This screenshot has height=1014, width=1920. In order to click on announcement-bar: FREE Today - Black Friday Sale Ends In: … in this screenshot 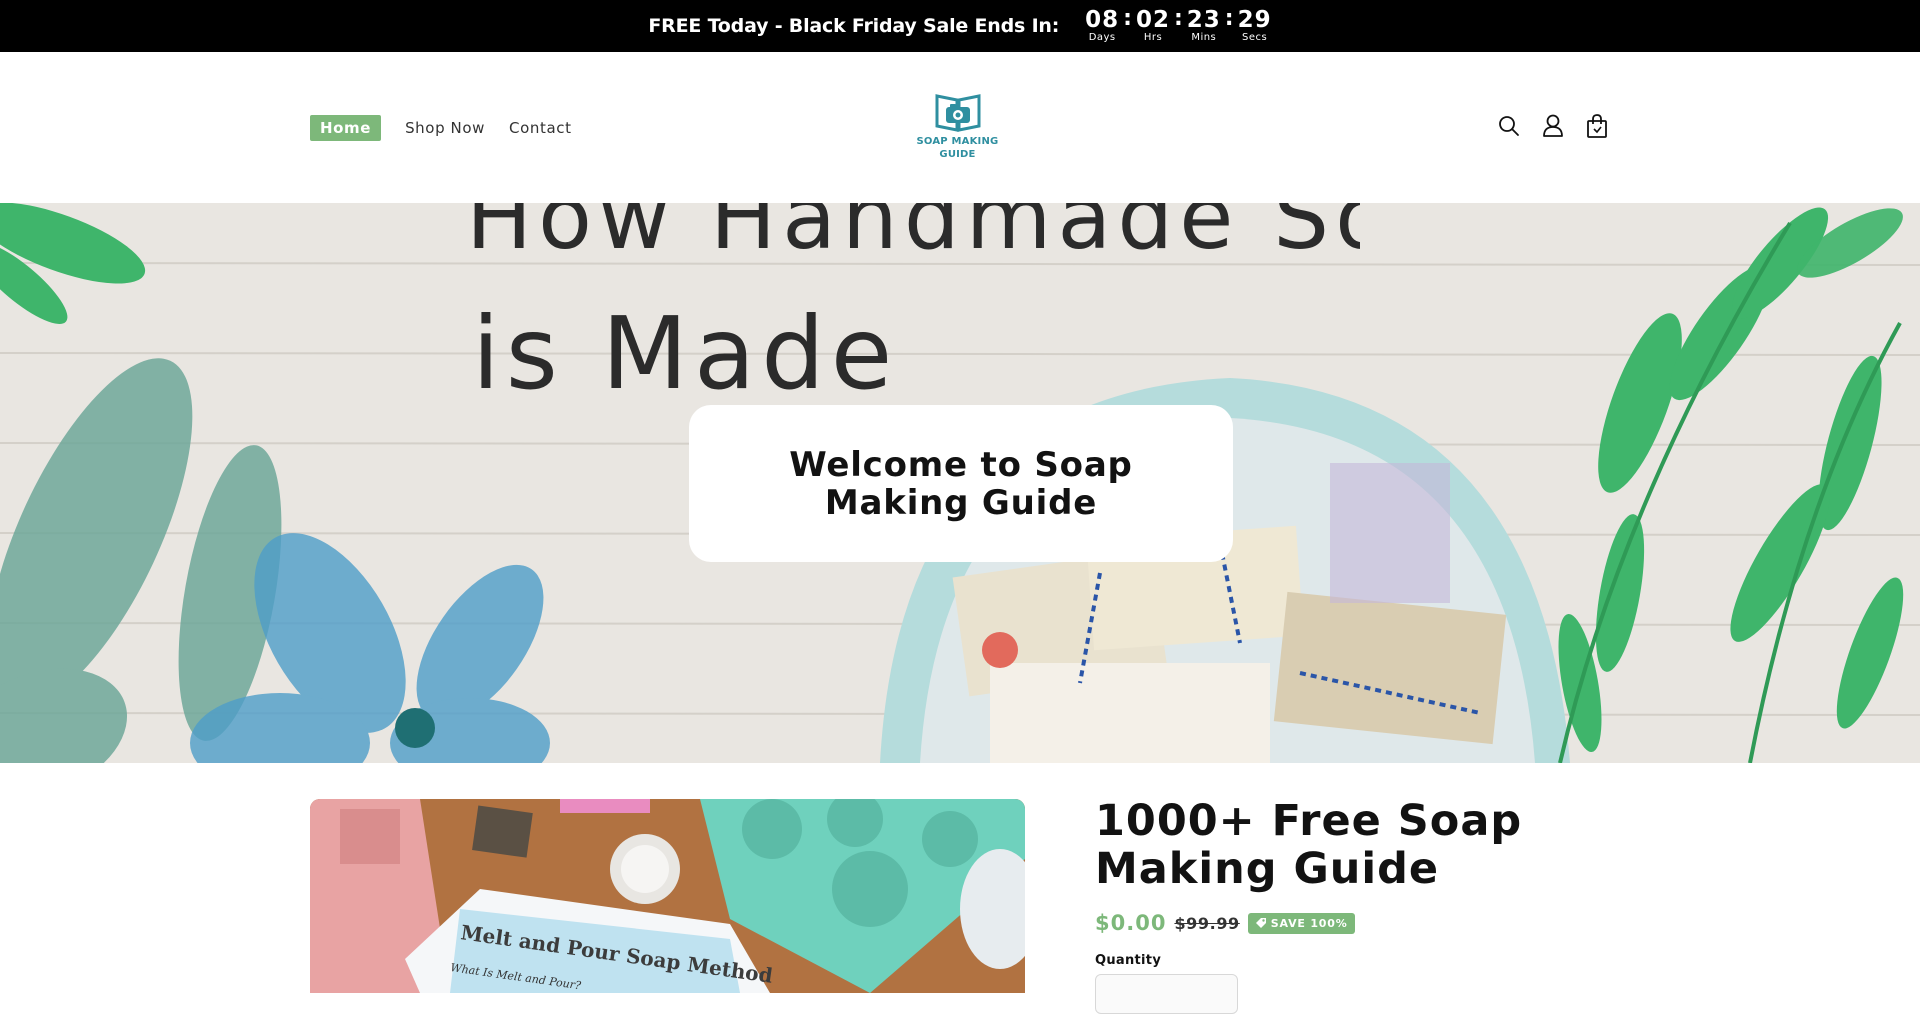, I will do `click(960, 26)`.